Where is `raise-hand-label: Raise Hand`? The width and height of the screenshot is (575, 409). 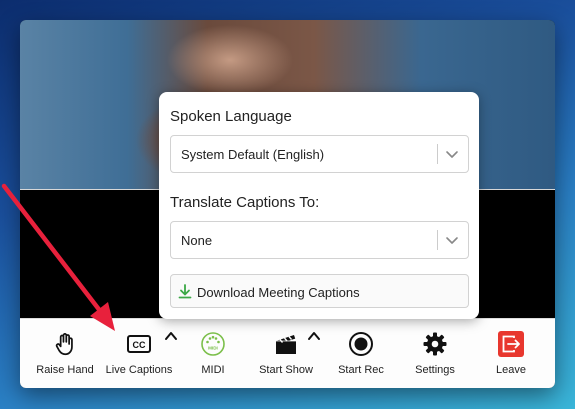 raise-hand-label: Raise Hand is located at coordinates (65, 370).